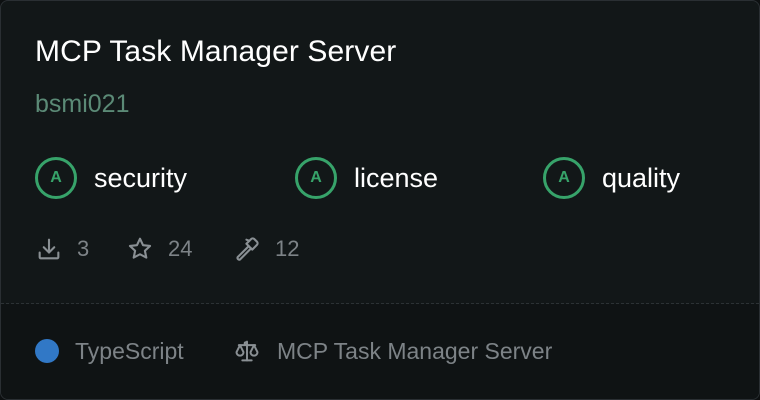 Image resolution: width=760 pixels, height=400 pixels. What do you see at coordinates (180, 248) in the screenshot?
I see `stars-count: 24` at bounding box center [180, 248].